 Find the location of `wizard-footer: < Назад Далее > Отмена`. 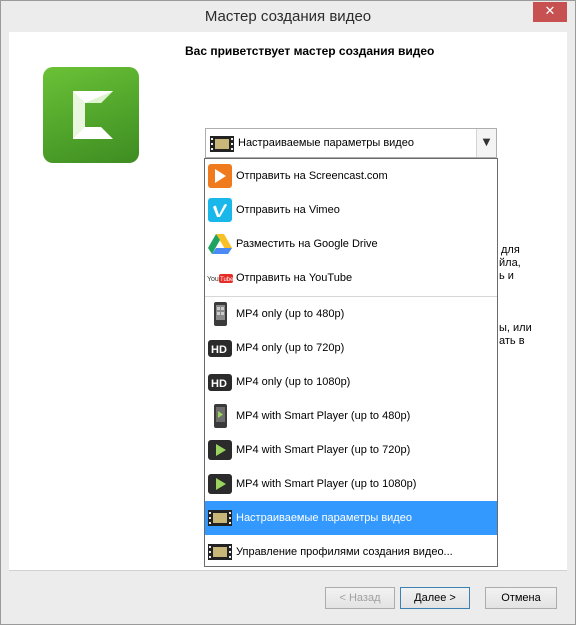

wizard-footer: < Назад Далее > Отмена is located at coordinates (288, 597).